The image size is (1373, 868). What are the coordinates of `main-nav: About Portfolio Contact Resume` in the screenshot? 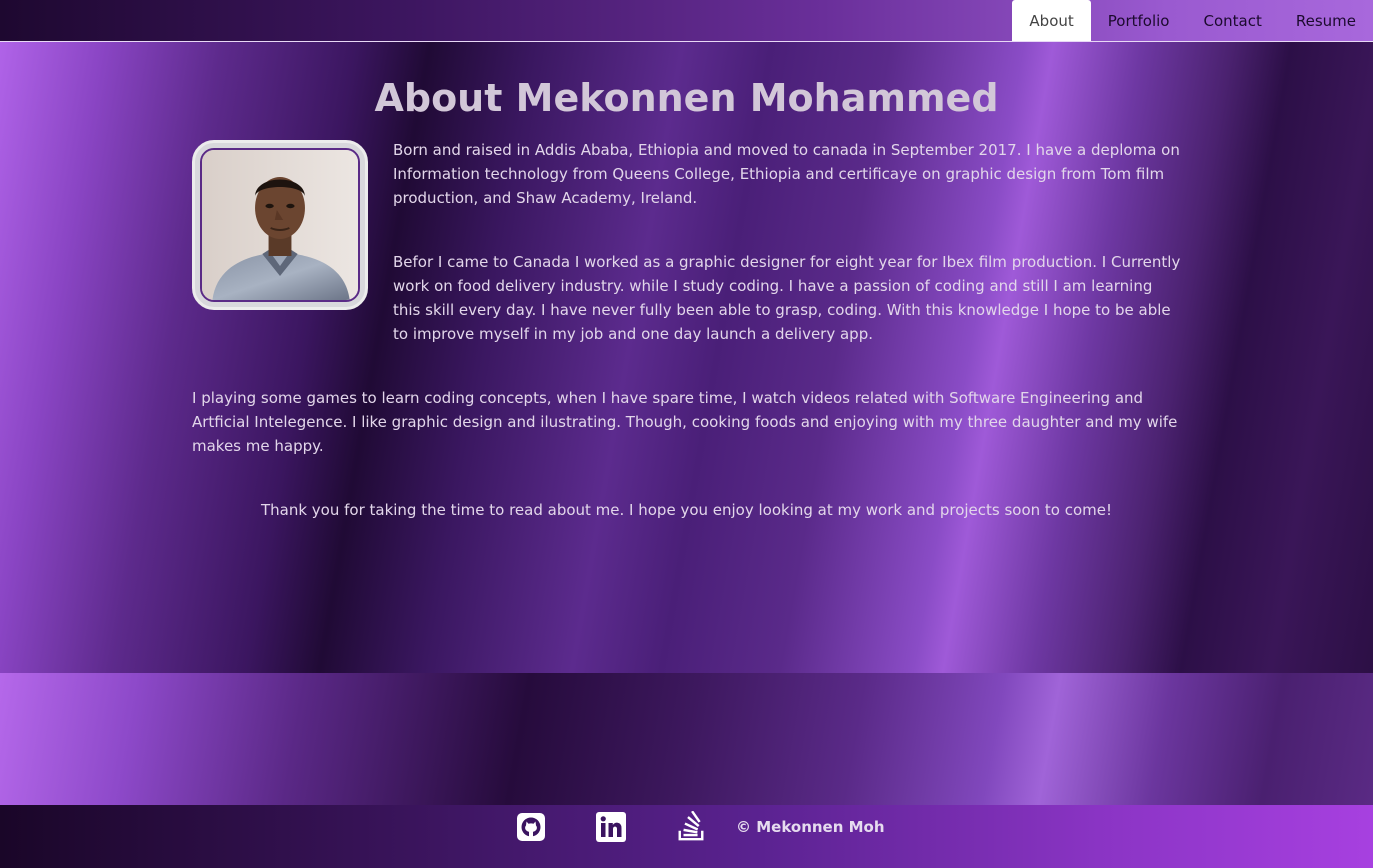 It's located at (1192, 20).